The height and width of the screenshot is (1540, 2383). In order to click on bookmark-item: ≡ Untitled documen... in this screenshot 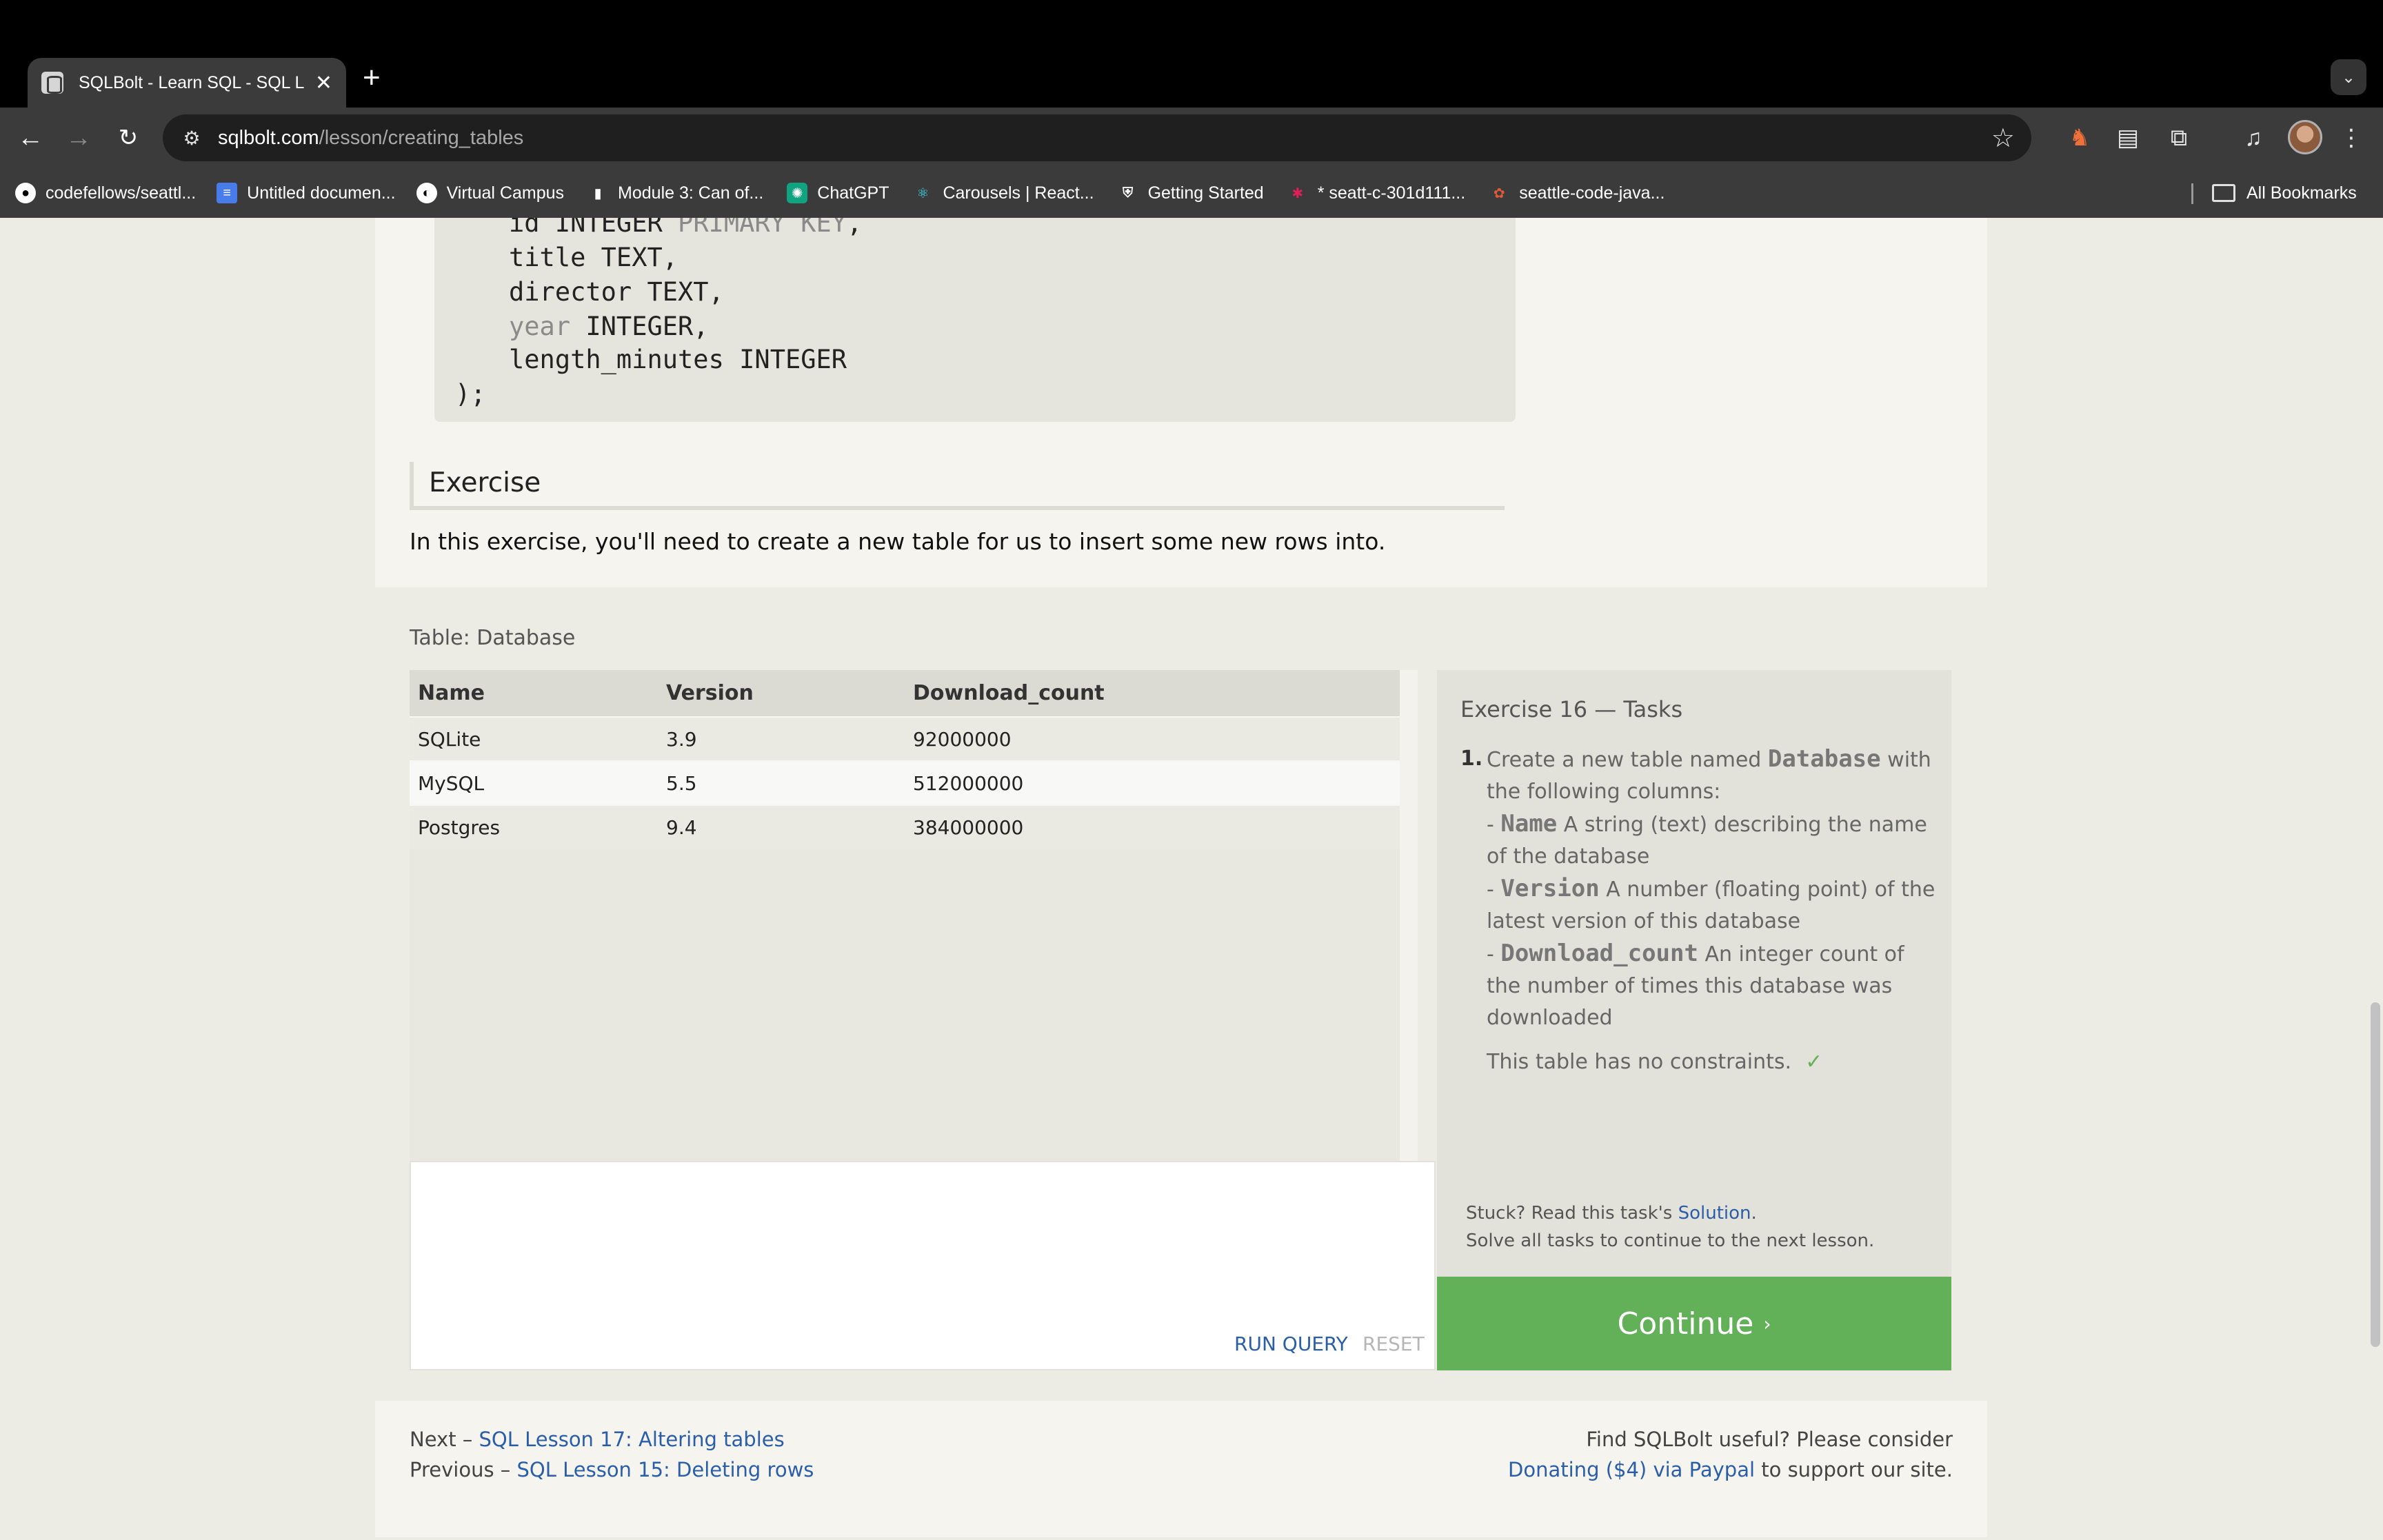, I will do `click(306, 193)`.